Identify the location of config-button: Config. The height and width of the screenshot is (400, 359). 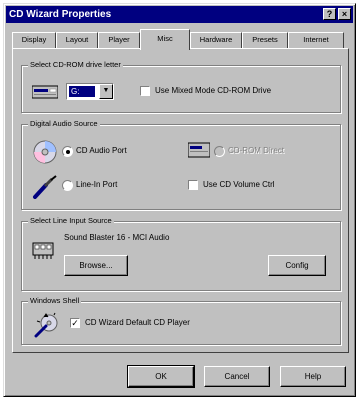
(297, 265).